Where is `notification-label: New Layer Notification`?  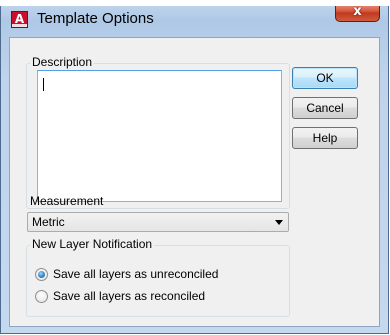 notification-label: New Layer Notification is located at coordinates (92, 244).